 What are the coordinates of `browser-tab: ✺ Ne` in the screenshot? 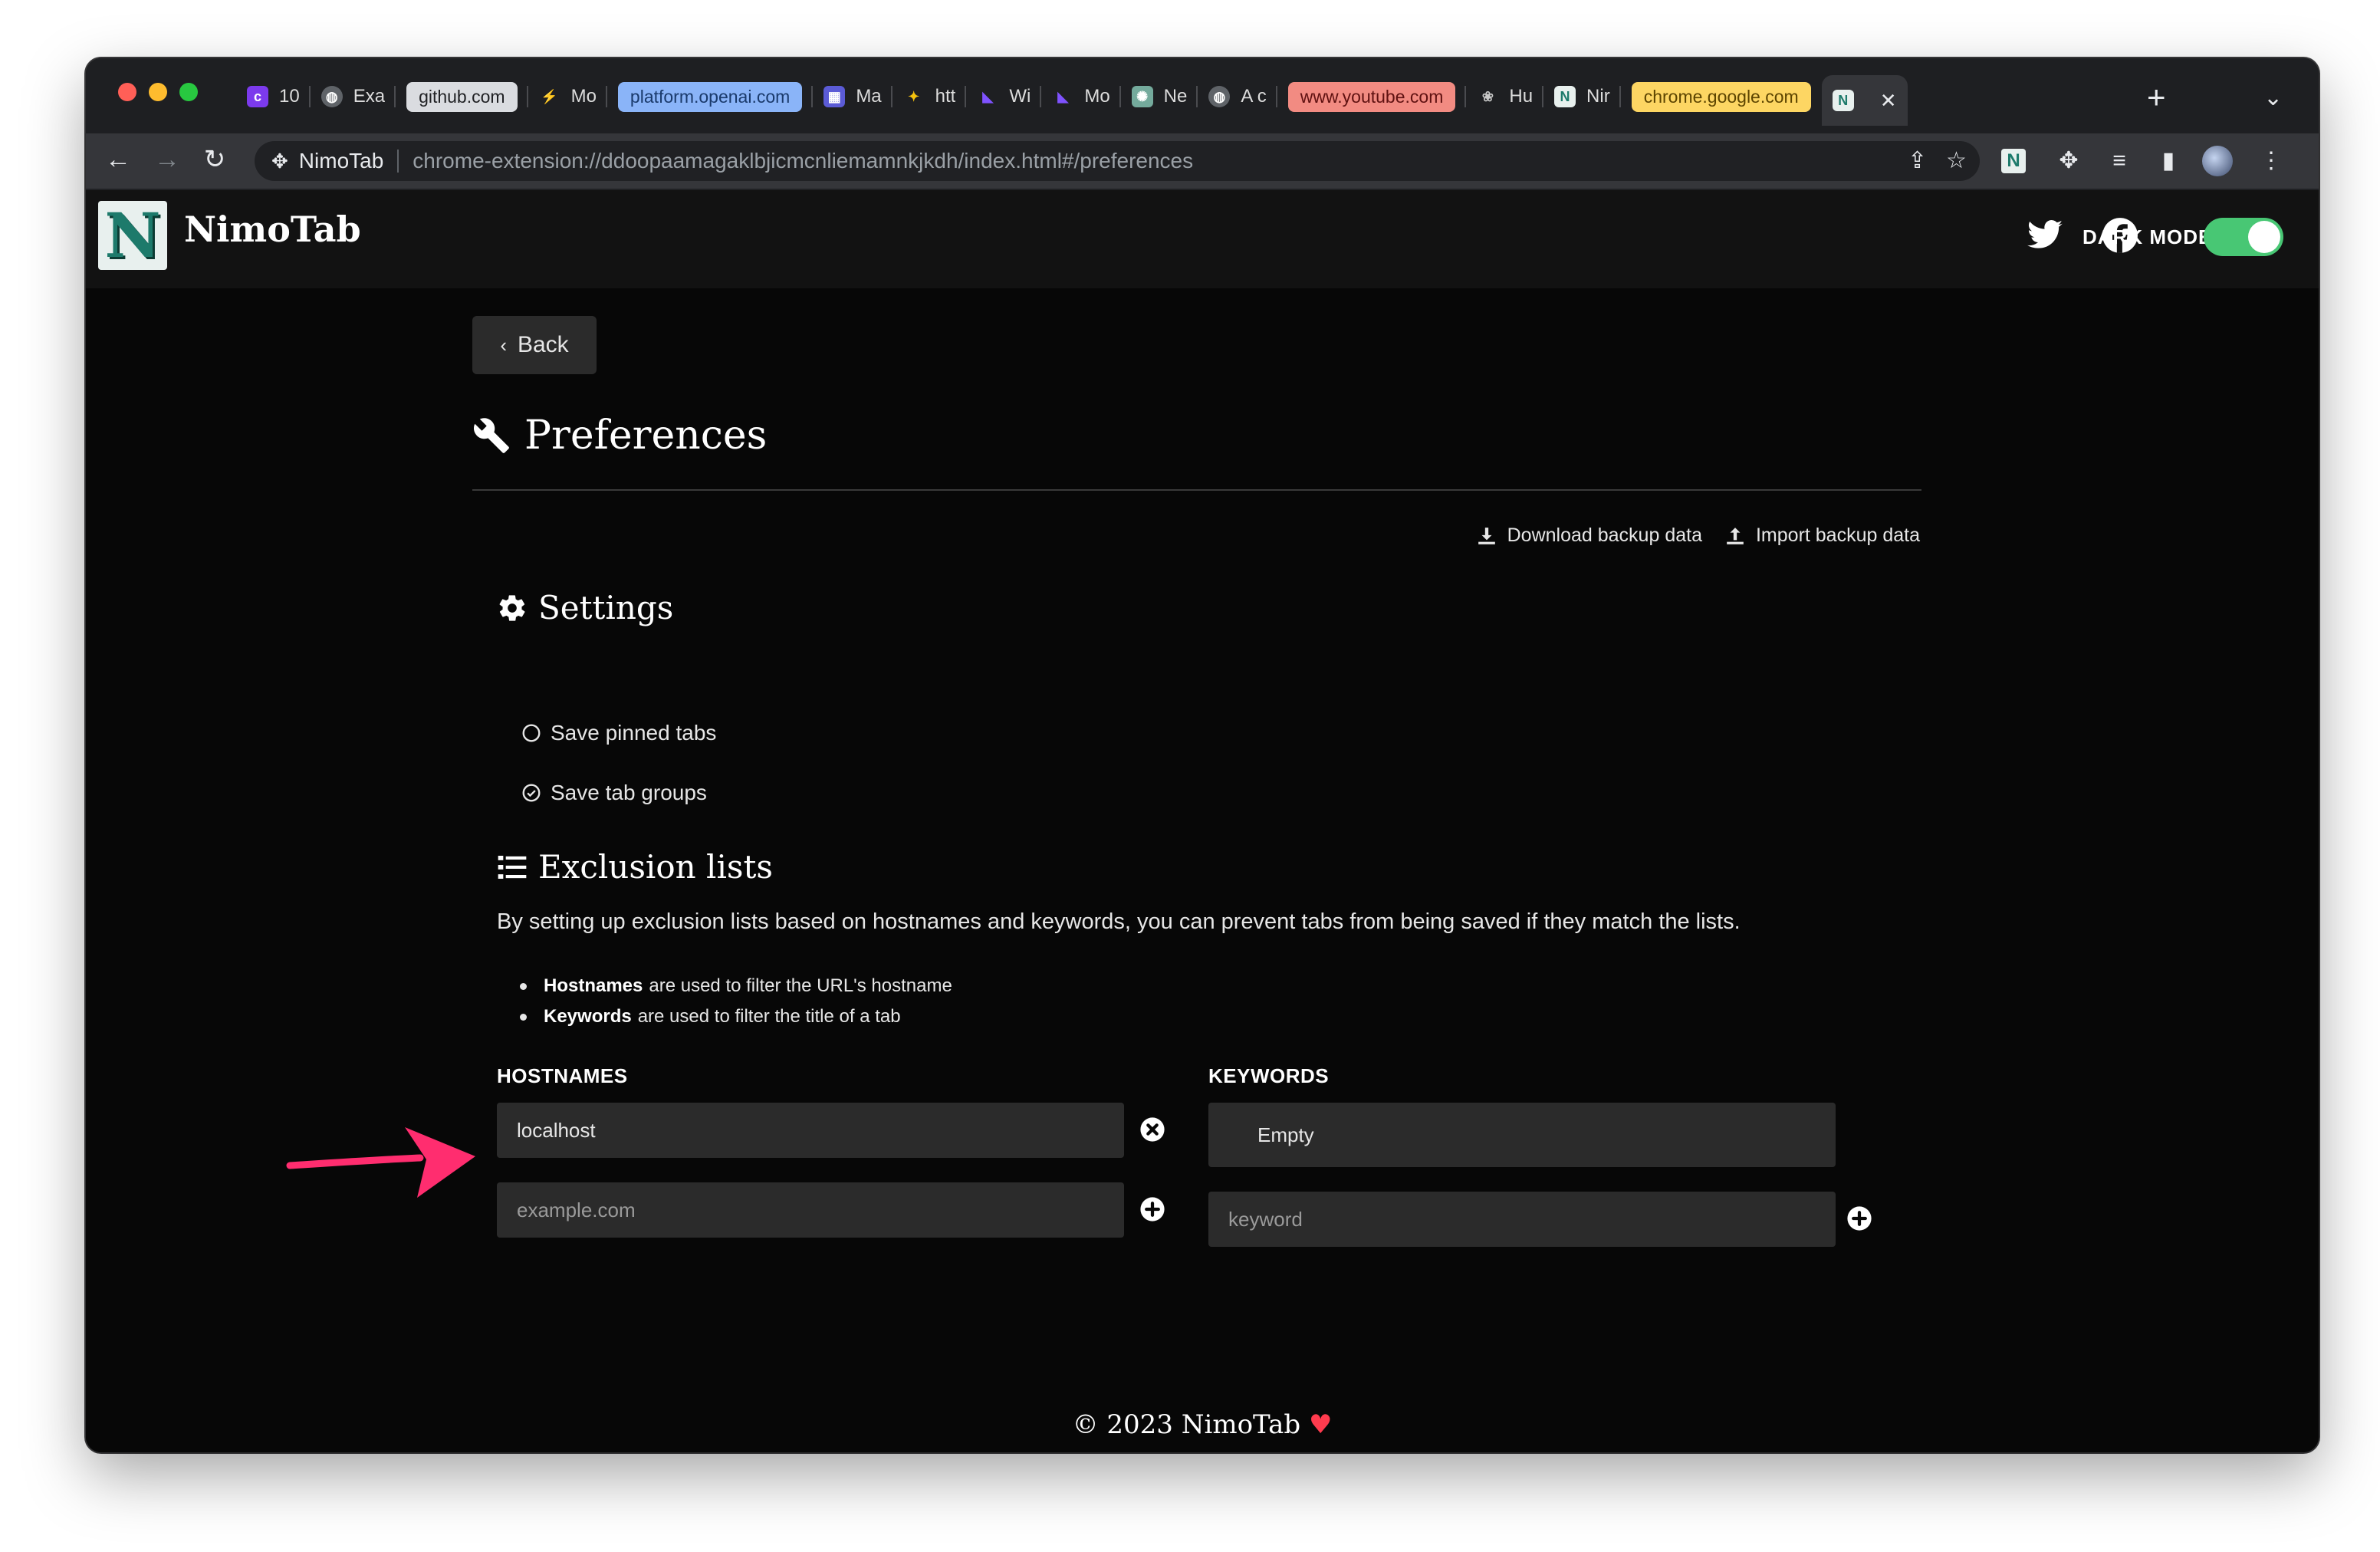 It's located at (1159, 96).